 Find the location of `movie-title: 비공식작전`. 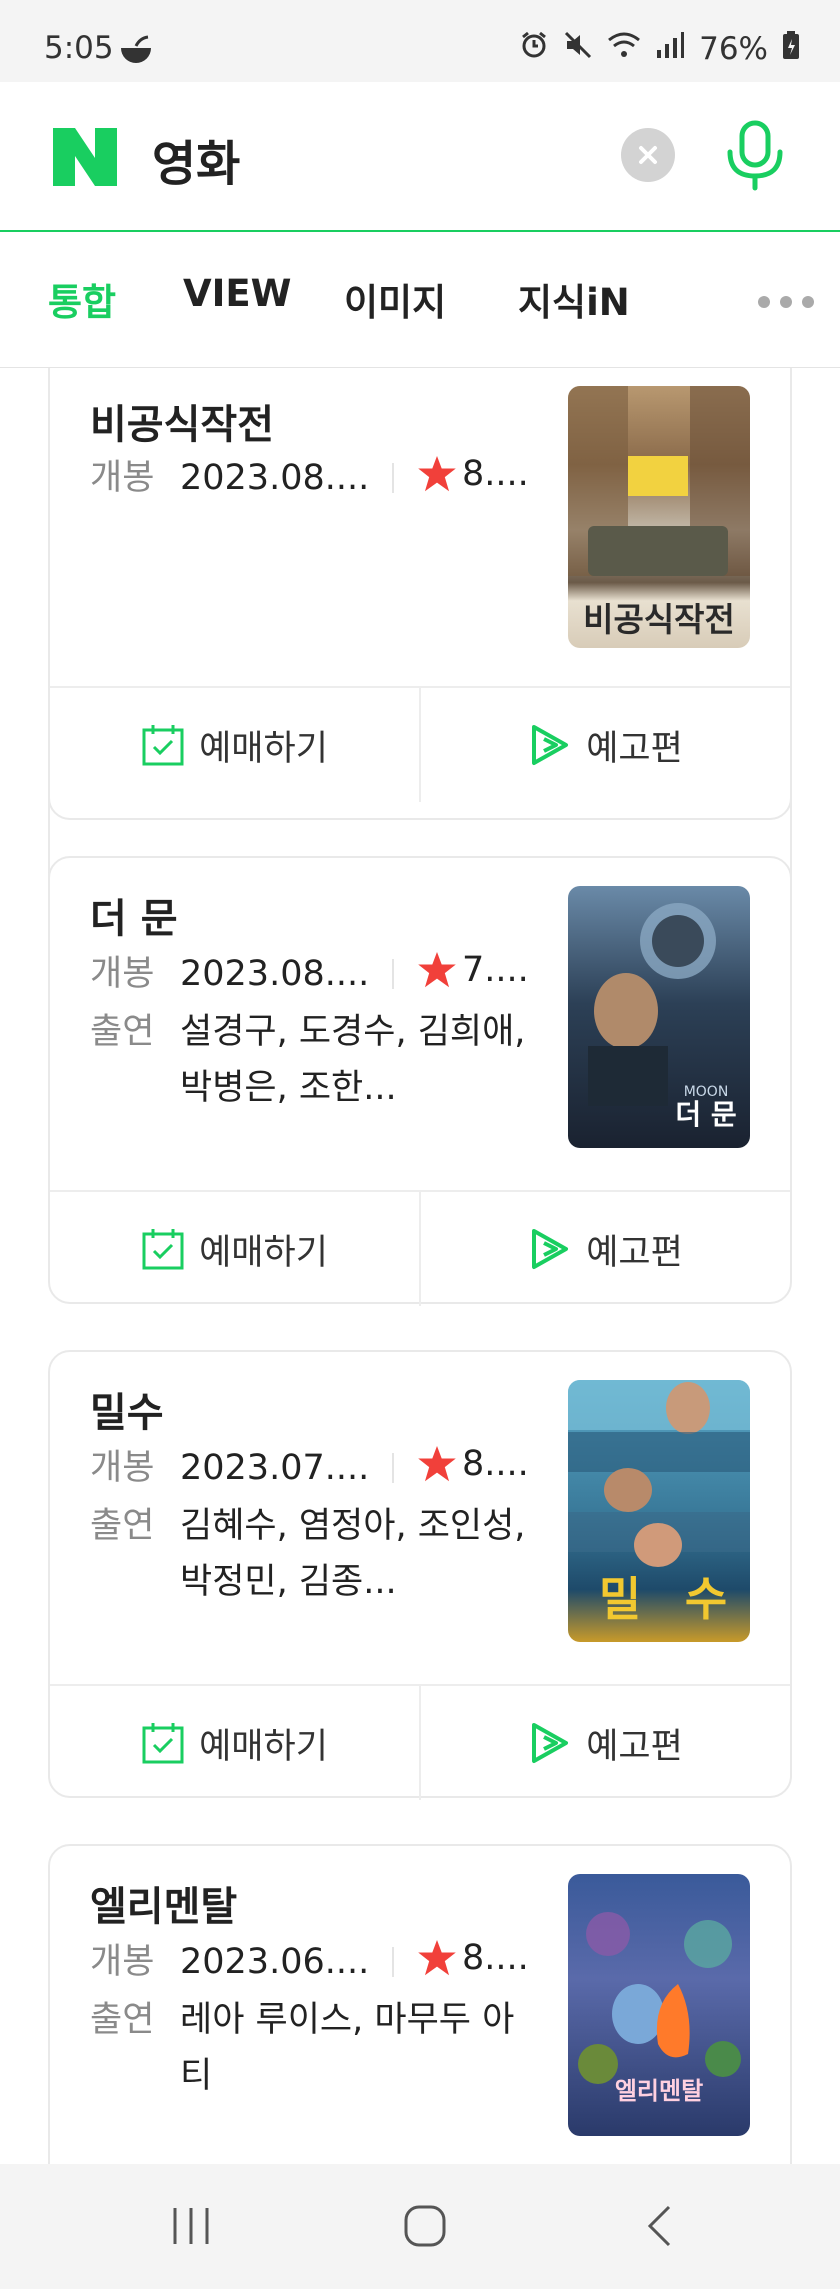

movie-title: 비공식작전 is located at coordinates (182, 421).